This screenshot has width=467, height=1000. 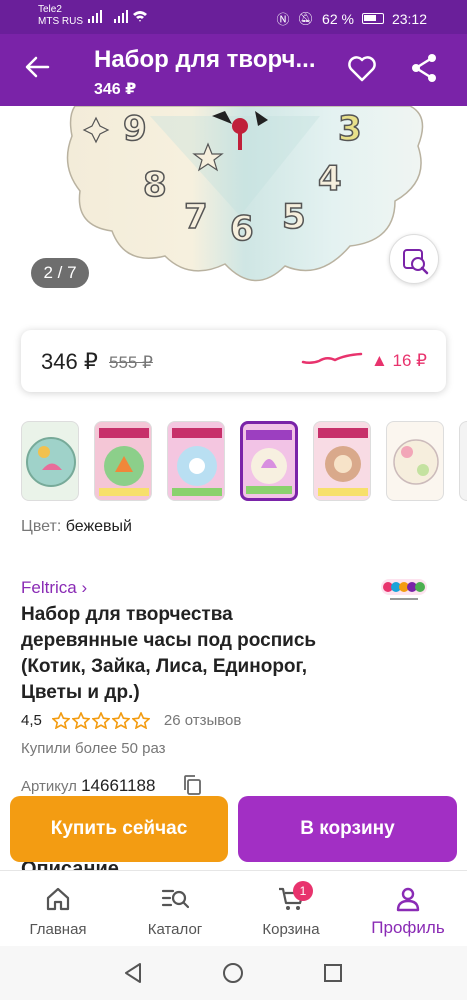 I want to click on nav-profile: Профиль, so click(x=408, y=909).